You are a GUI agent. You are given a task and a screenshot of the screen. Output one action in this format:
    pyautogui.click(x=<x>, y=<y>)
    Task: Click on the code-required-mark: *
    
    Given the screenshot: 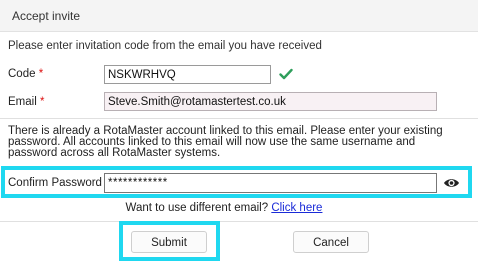 What is the action you would take?
    pyautogui.click(x=41, y=74)
    